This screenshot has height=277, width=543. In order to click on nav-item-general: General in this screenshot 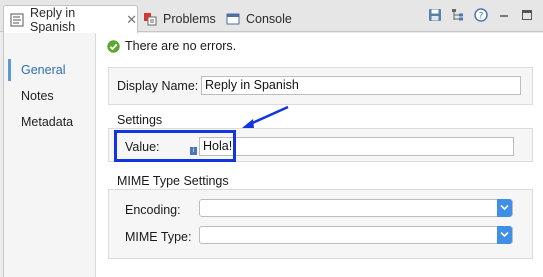, I will do `click(50, 70)`.